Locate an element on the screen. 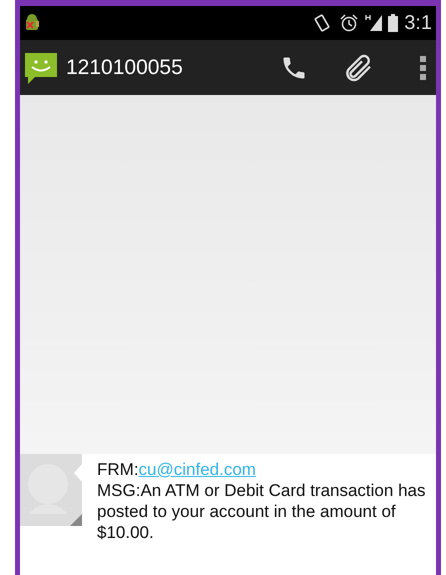  email-link: cu@cinfed.com is located at coordinates (197, 469).